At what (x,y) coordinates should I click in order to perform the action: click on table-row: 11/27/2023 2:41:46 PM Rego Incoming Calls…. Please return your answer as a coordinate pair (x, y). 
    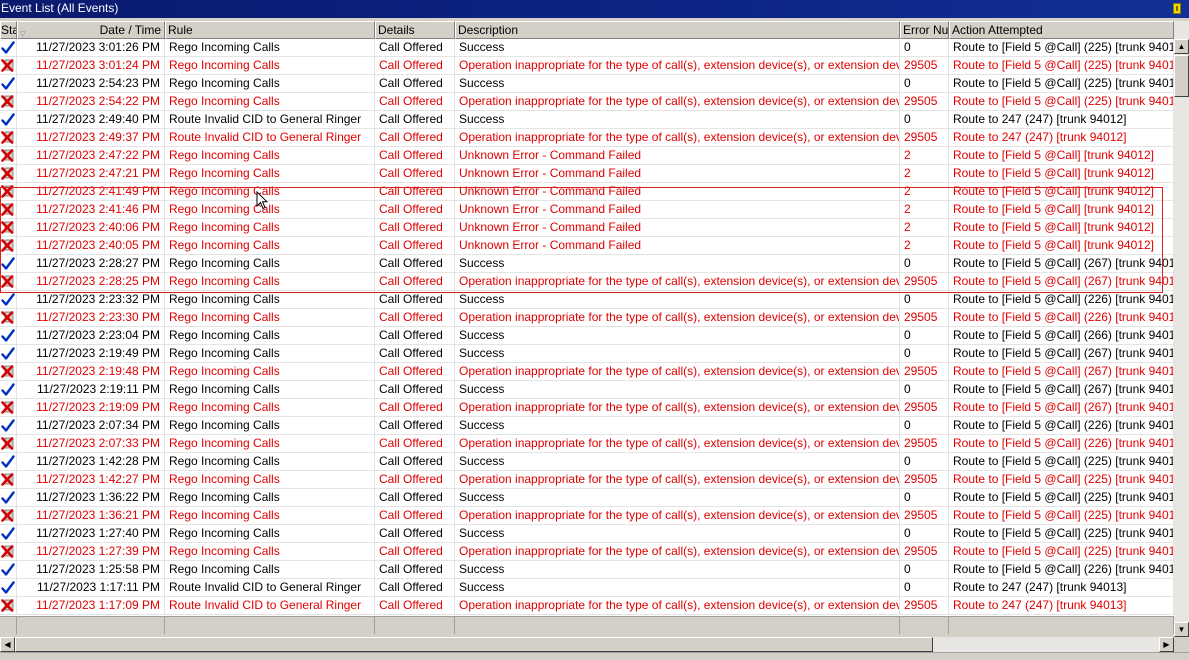
    Looking at the image, I should click on (587, 210).